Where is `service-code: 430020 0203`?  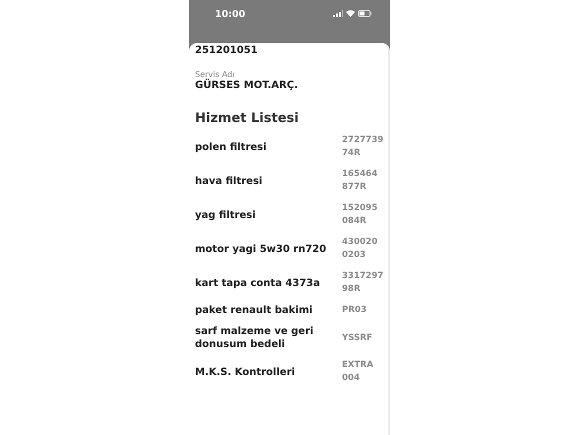 service-code: 430020 0203 is located at coordinates (360, 249).